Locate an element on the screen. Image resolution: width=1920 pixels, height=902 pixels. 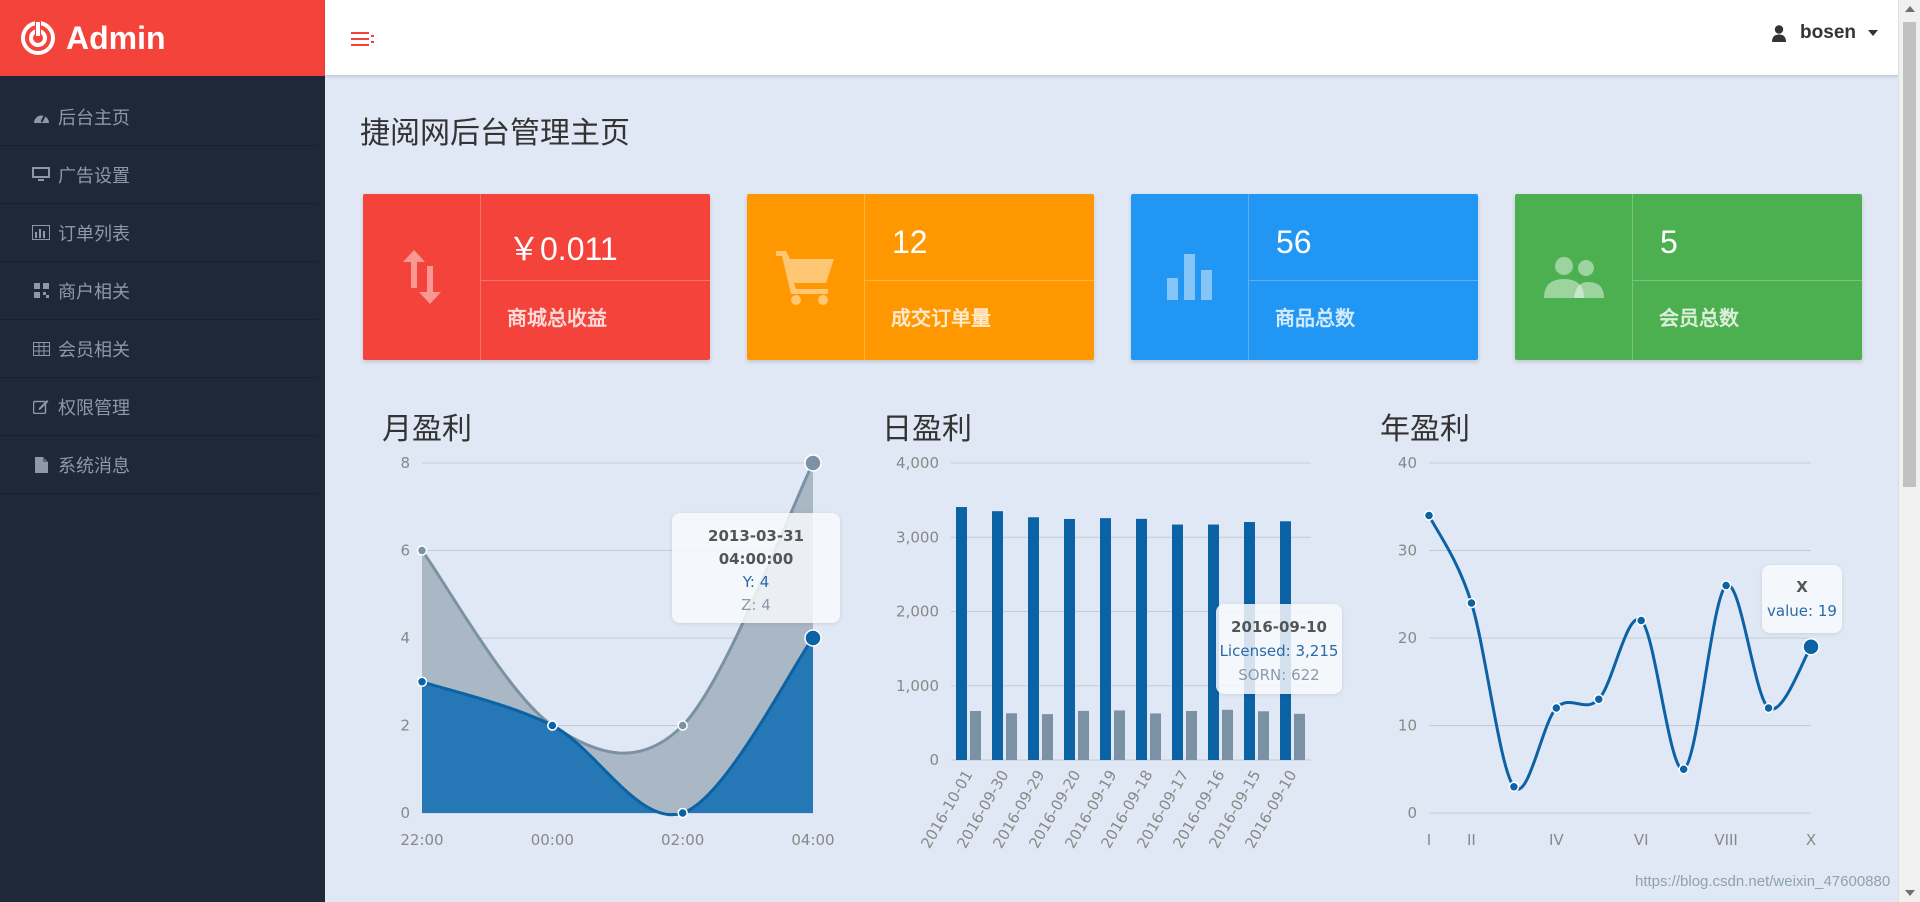
user-menu: bosen is located at coordinates (1825, 33).